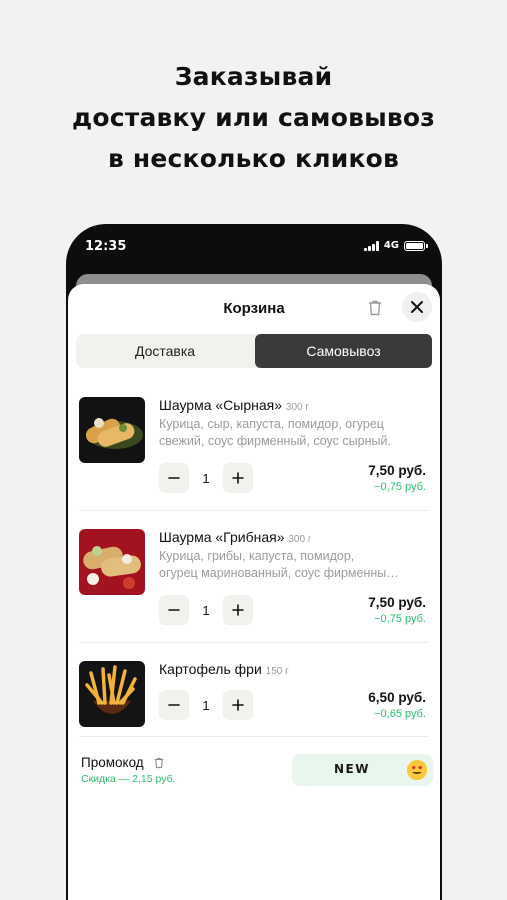 The width and height of the screenshot is (507, 900). What do you see at coordinates (128, 779) in the screenshot?
I see `promo-discount-text: Скидка — 2,15 руб.` at bounding box center [128, 779].